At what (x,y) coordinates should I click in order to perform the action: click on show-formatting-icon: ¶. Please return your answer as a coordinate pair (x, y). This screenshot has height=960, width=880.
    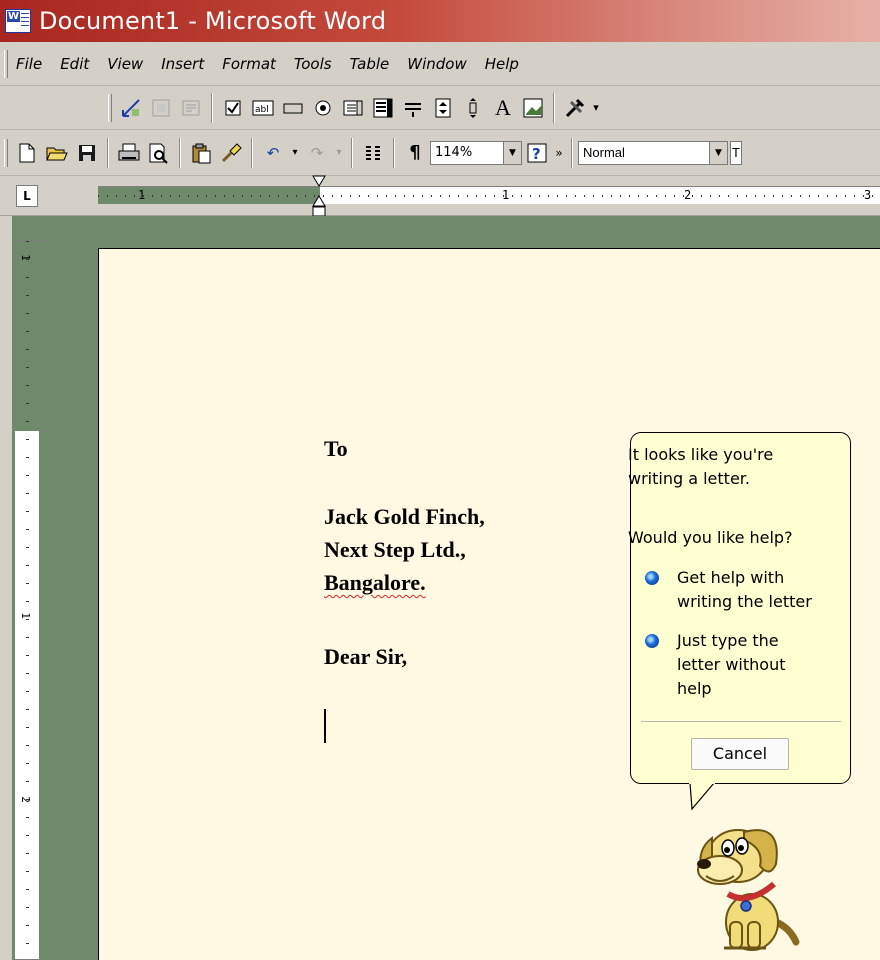
    Looking at the image, I should click on (415, 153).